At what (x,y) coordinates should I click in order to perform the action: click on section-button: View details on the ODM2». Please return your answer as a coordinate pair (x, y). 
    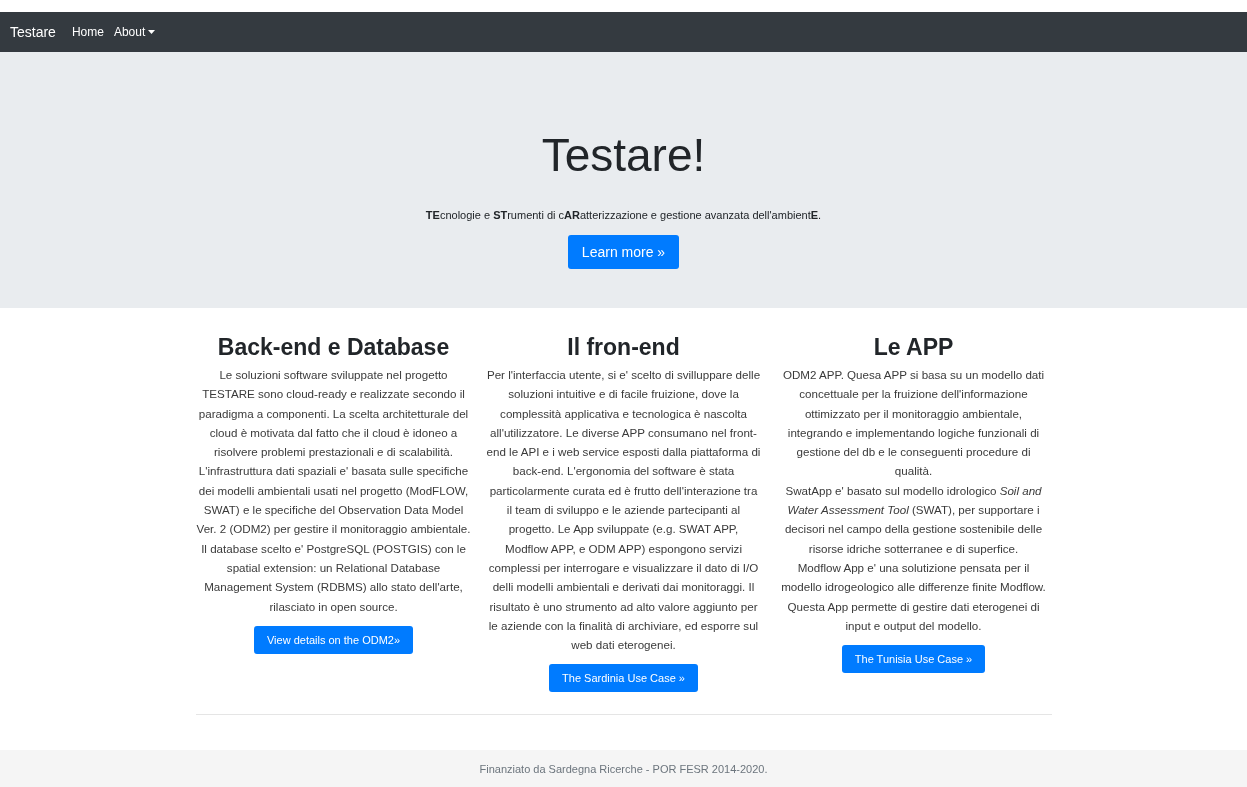
    Looking at the image, I should click on (333, 639).